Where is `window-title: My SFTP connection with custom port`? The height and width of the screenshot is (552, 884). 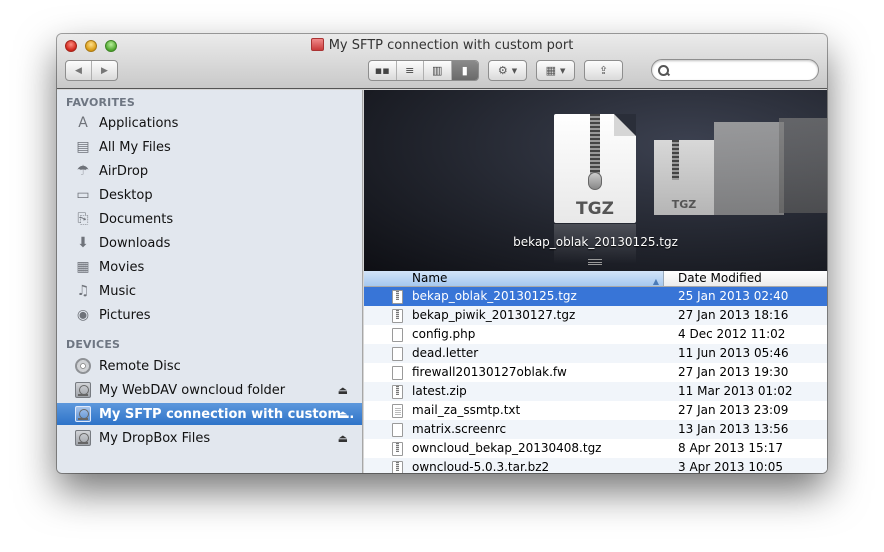 window-title: My SFTP connection with custom port is located at coordinates (442, 46).